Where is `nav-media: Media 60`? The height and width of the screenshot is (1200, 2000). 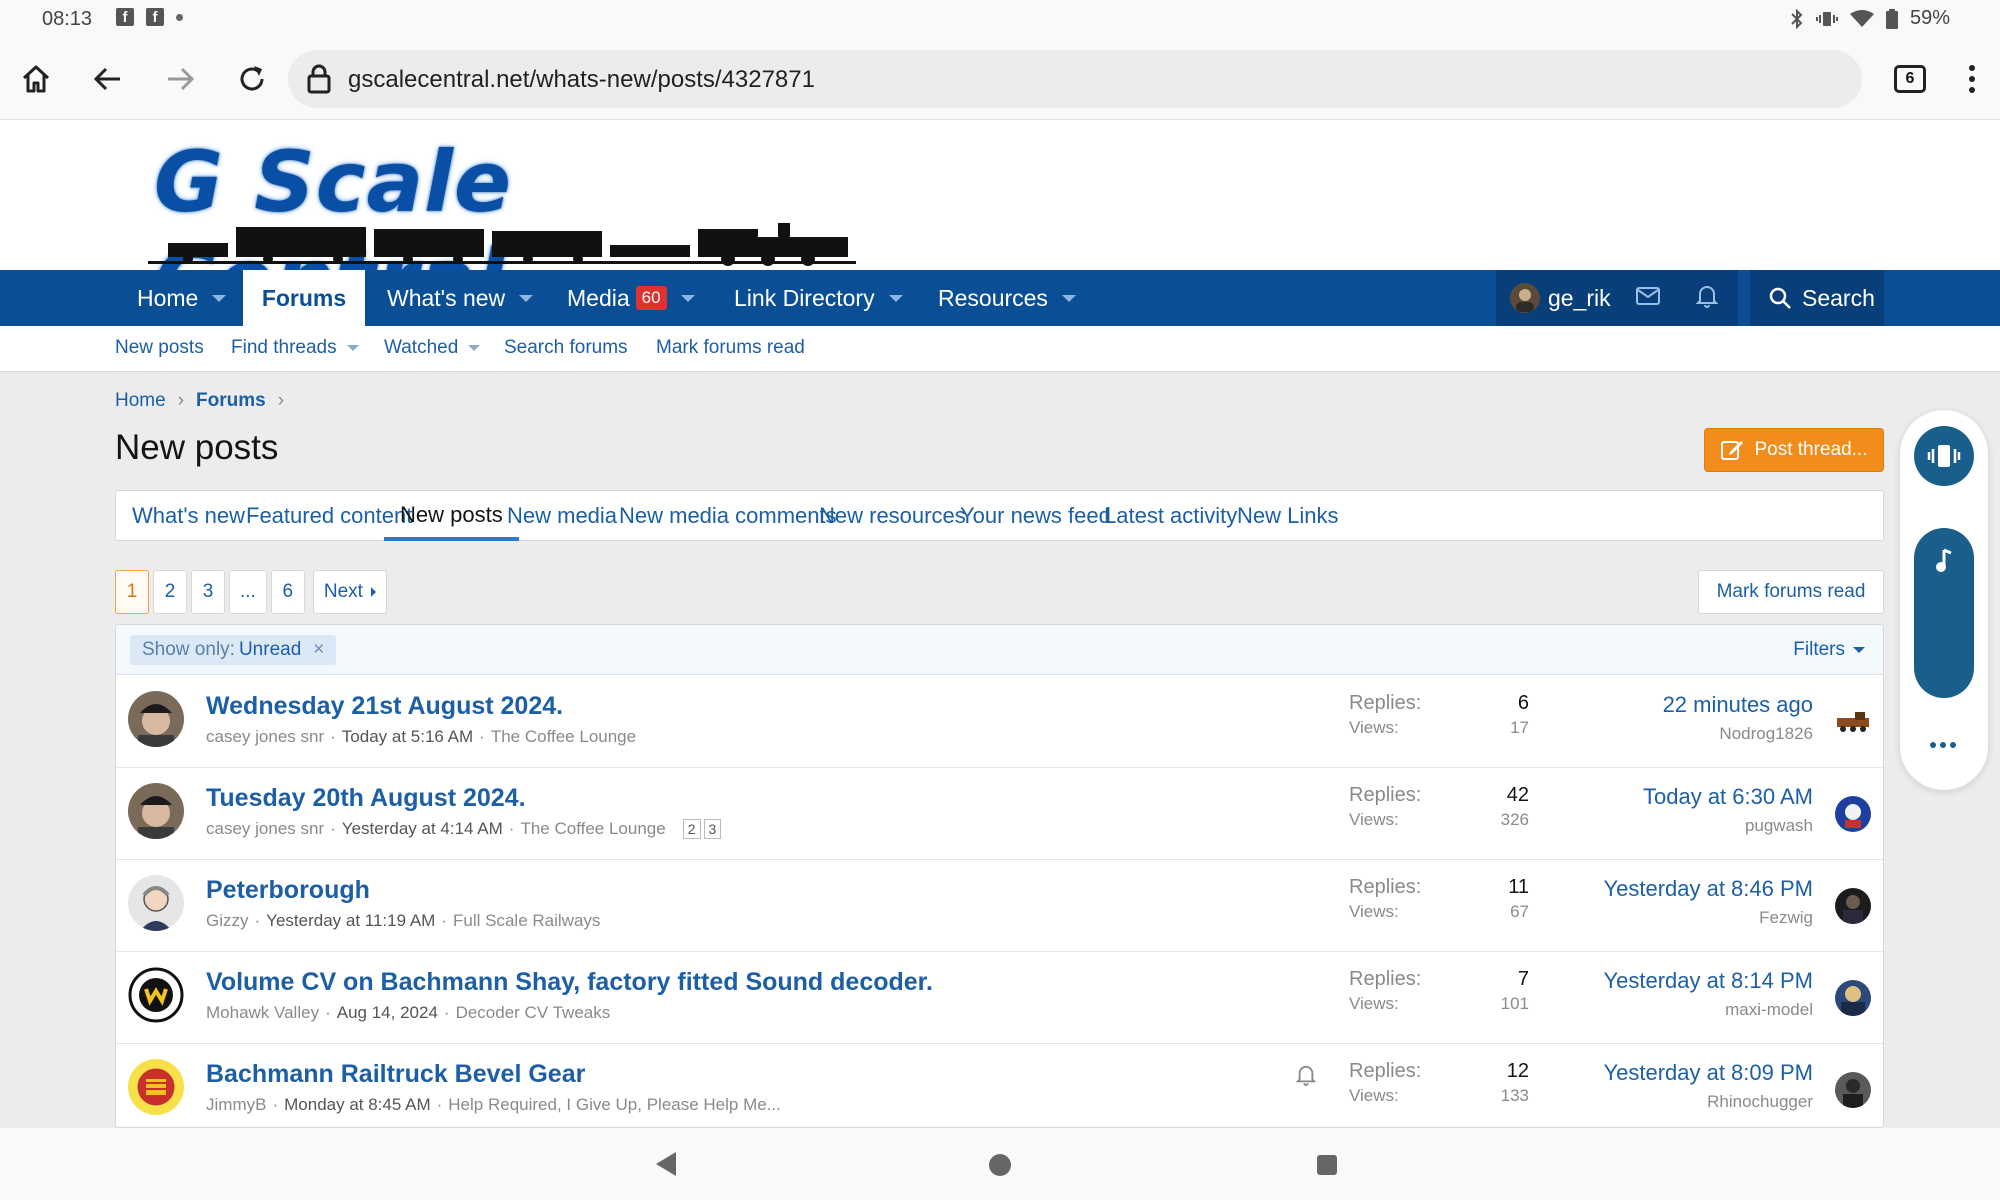 nav-media: Media 60 is located at coordinates (631, 298).